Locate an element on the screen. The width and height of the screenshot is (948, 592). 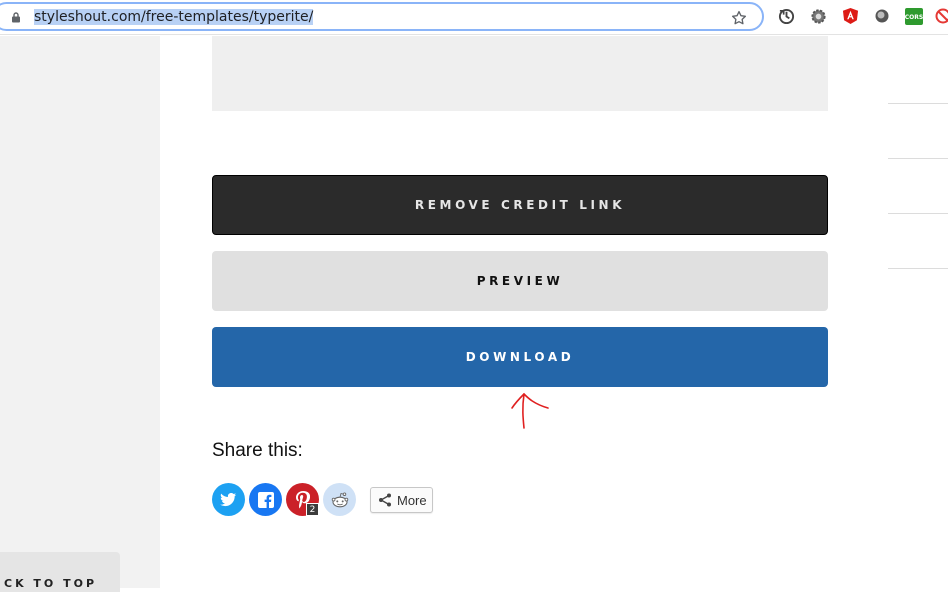
angular-icon is located at coordinates (850, 16).